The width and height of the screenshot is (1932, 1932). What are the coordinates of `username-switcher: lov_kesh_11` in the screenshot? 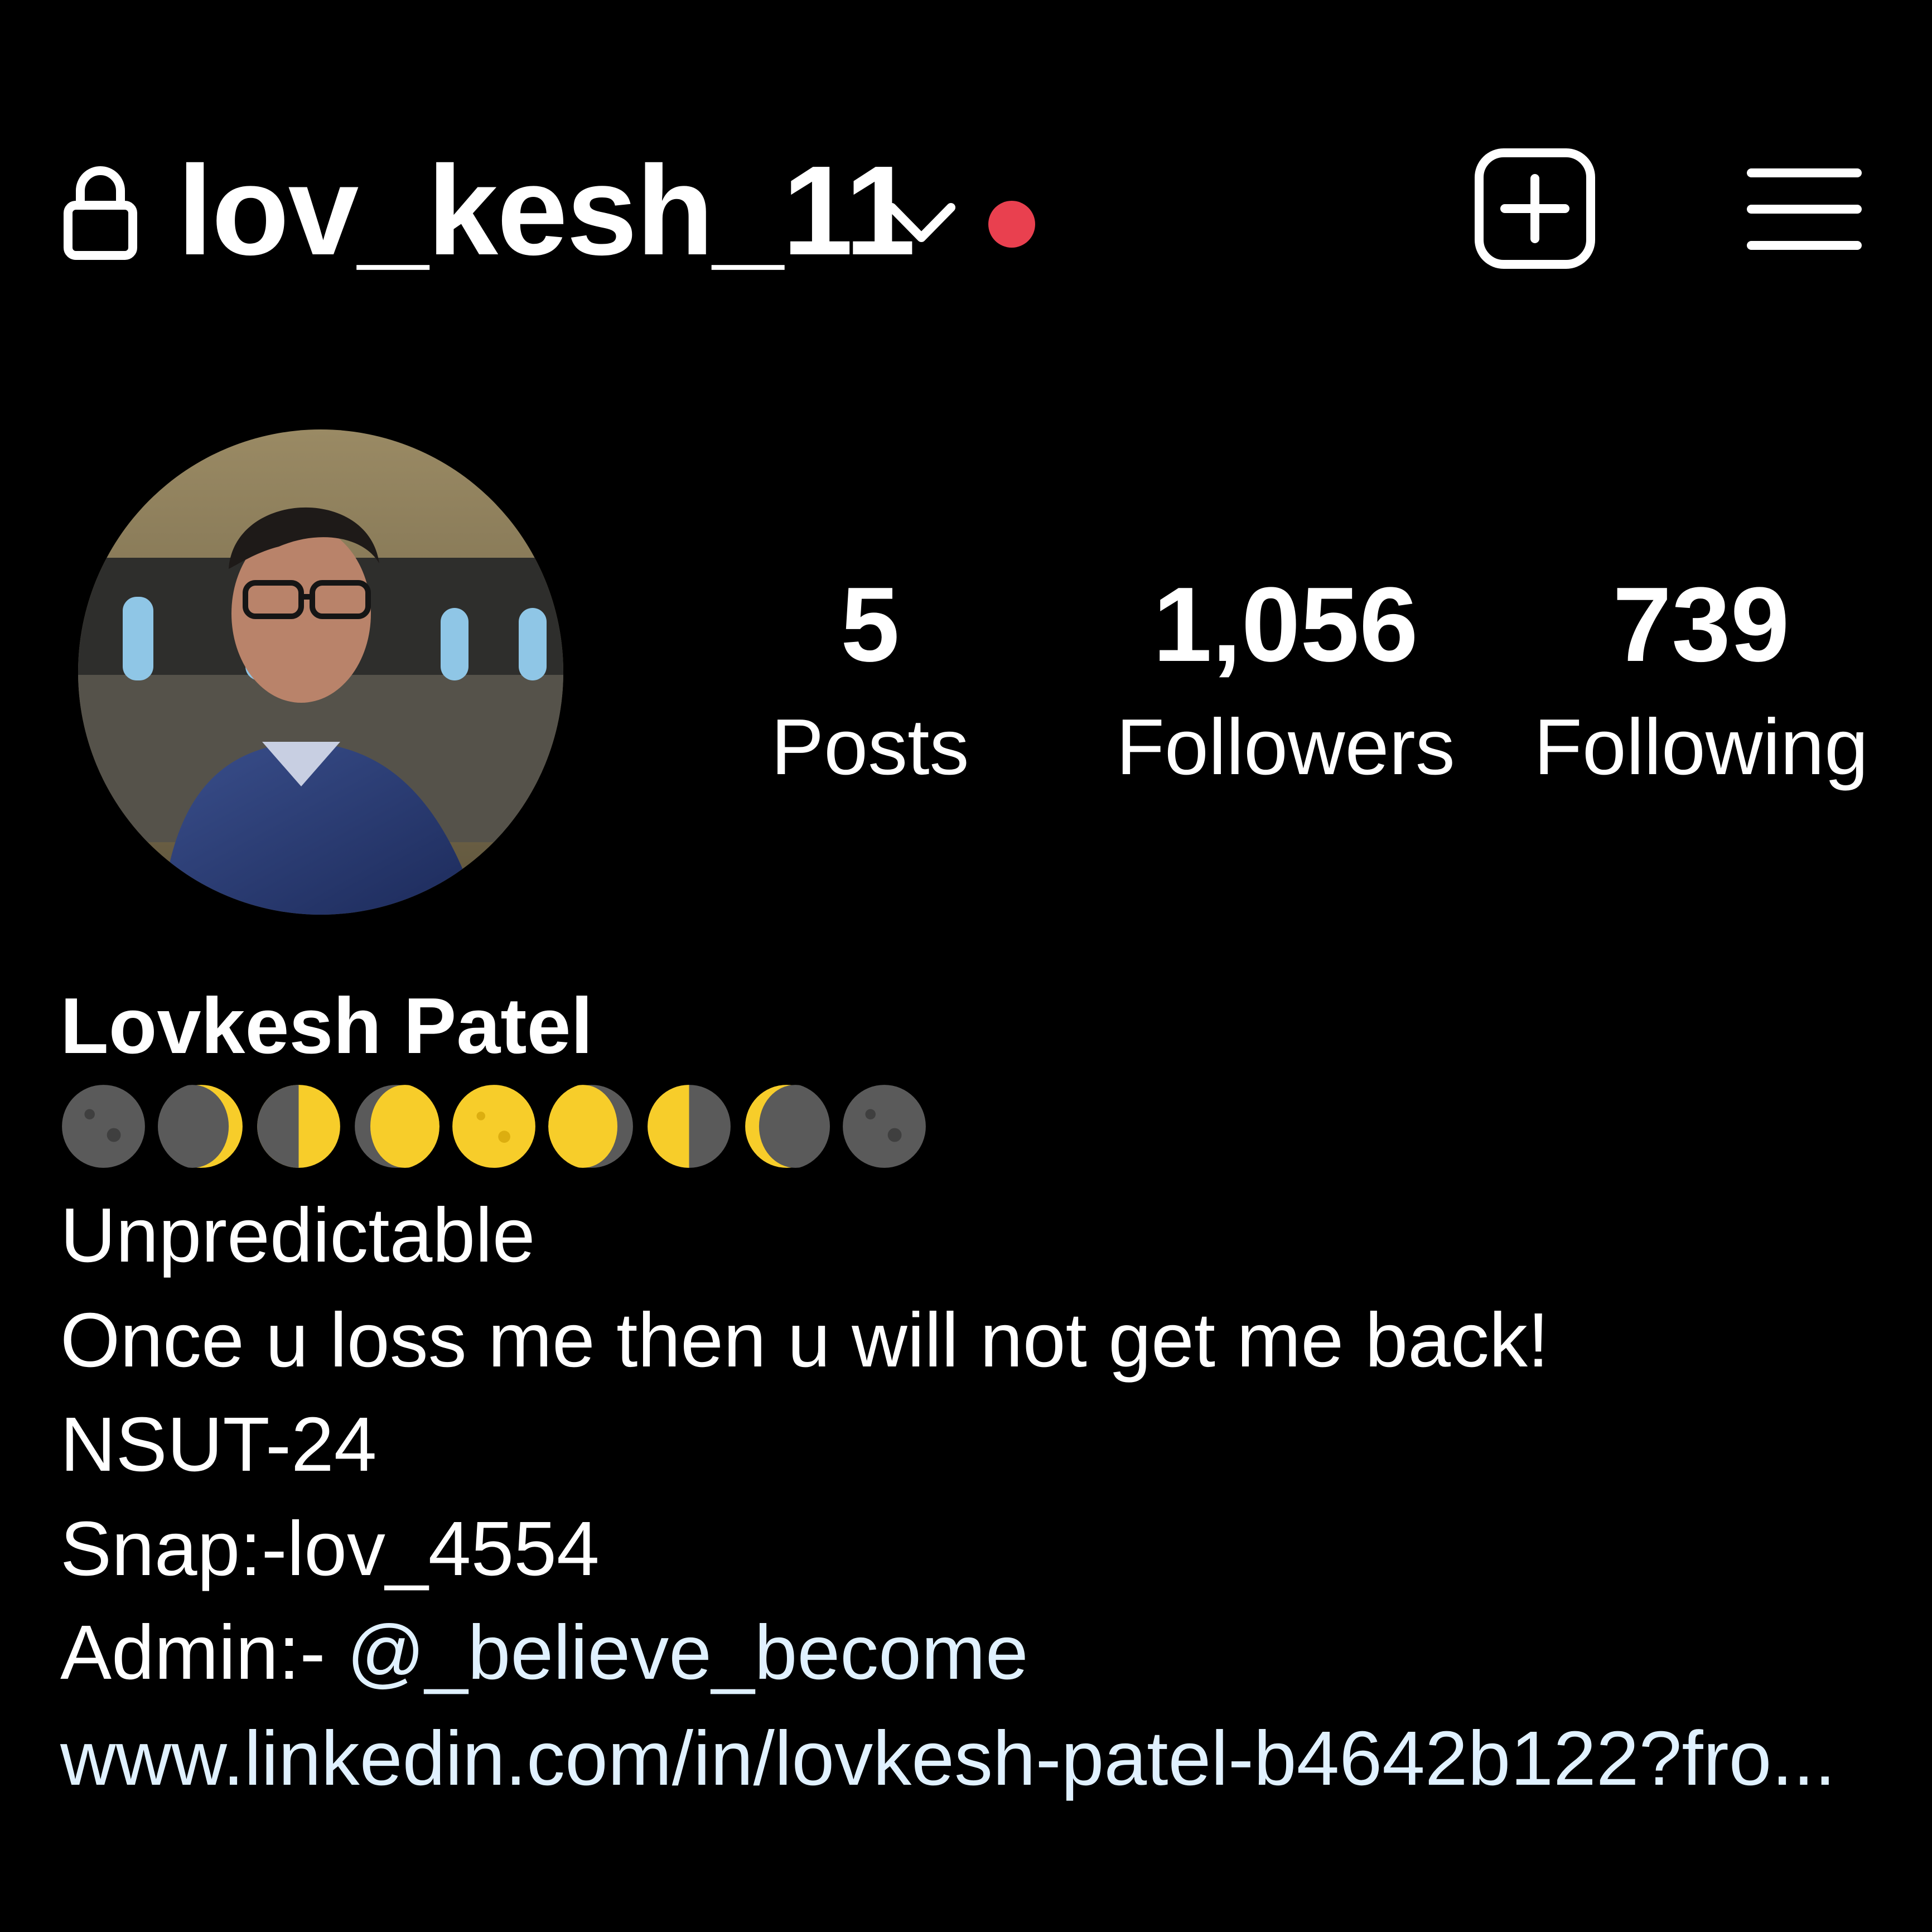 It's located at (546, 210).